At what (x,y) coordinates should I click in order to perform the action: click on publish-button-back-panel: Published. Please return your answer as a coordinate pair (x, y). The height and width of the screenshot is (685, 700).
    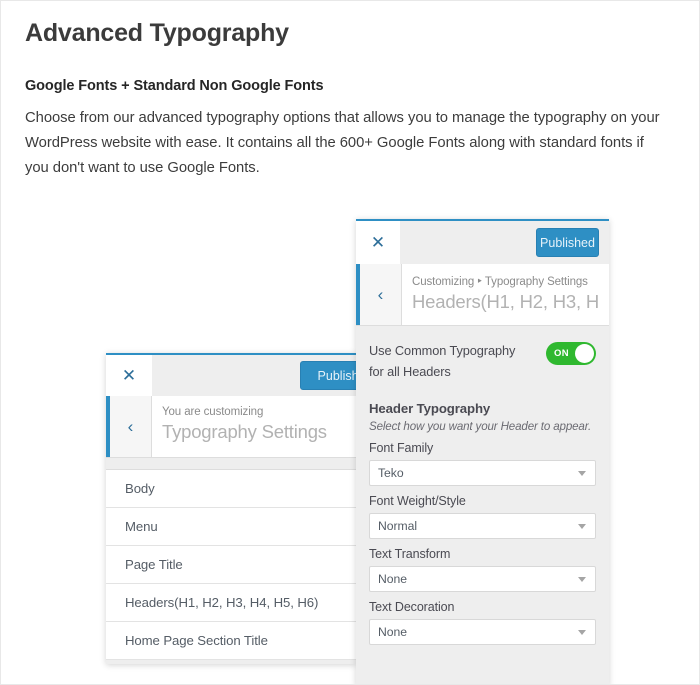
    Looking at the image, I should click on (328, 375).